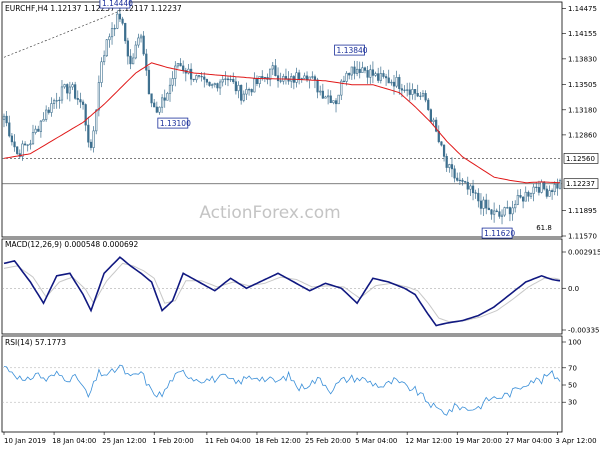 This screenshot has width=600, height=450. What do you see at coordinates (172, 441) in the screenshot?
I see `x-tick-label: 1 Feb 20:00` at bounding box center [172, 441].